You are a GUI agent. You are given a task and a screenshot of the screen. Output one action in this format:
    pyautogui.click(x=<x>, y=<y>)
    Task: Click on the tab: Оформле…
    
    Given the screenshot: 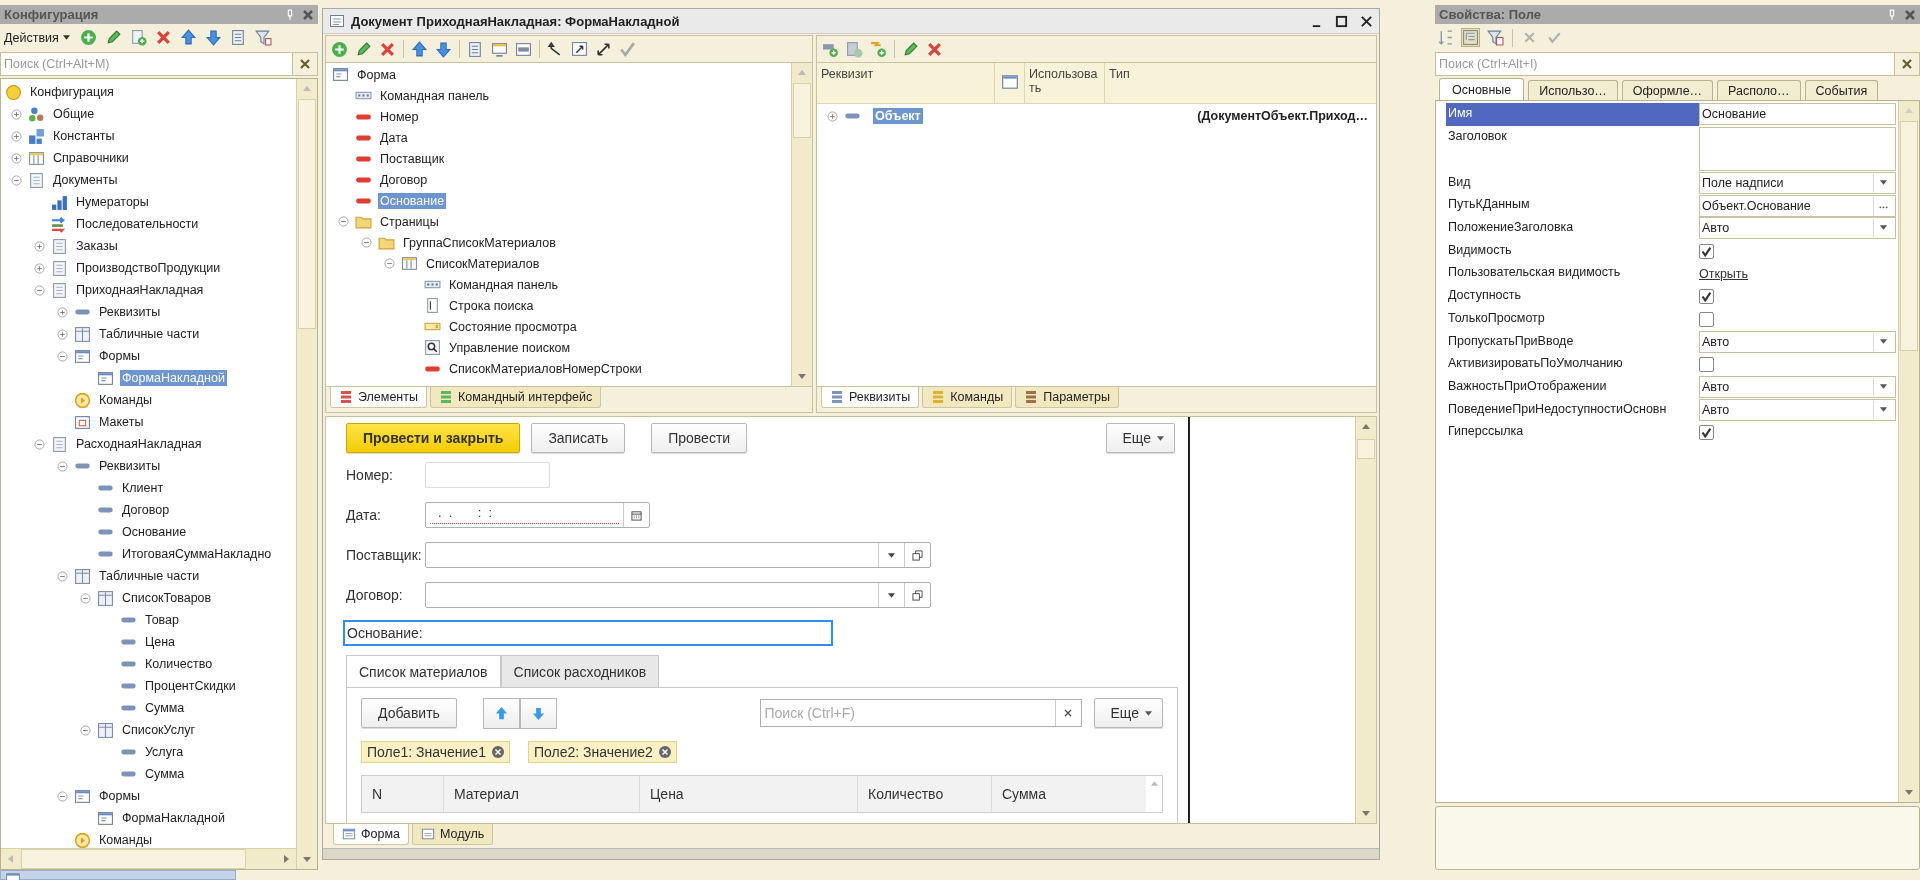 What is the action you would take?
    pyautogui.click(x=1667, y=90)
    